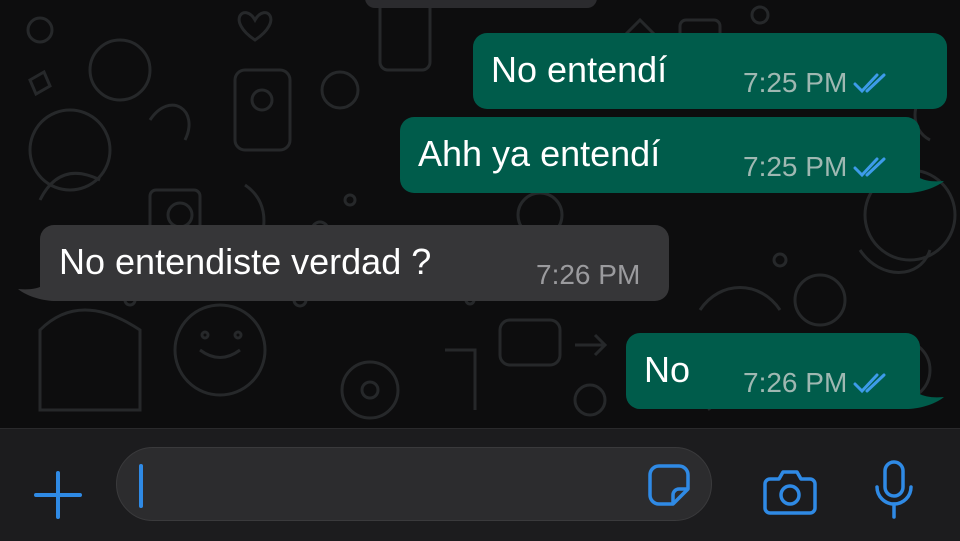  I want to click on sticker-button, so click(669, 485).